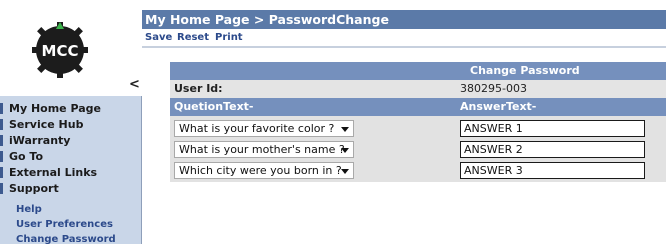  I want to click on answer-field-value: ANSWER 2, so click(493, 149).